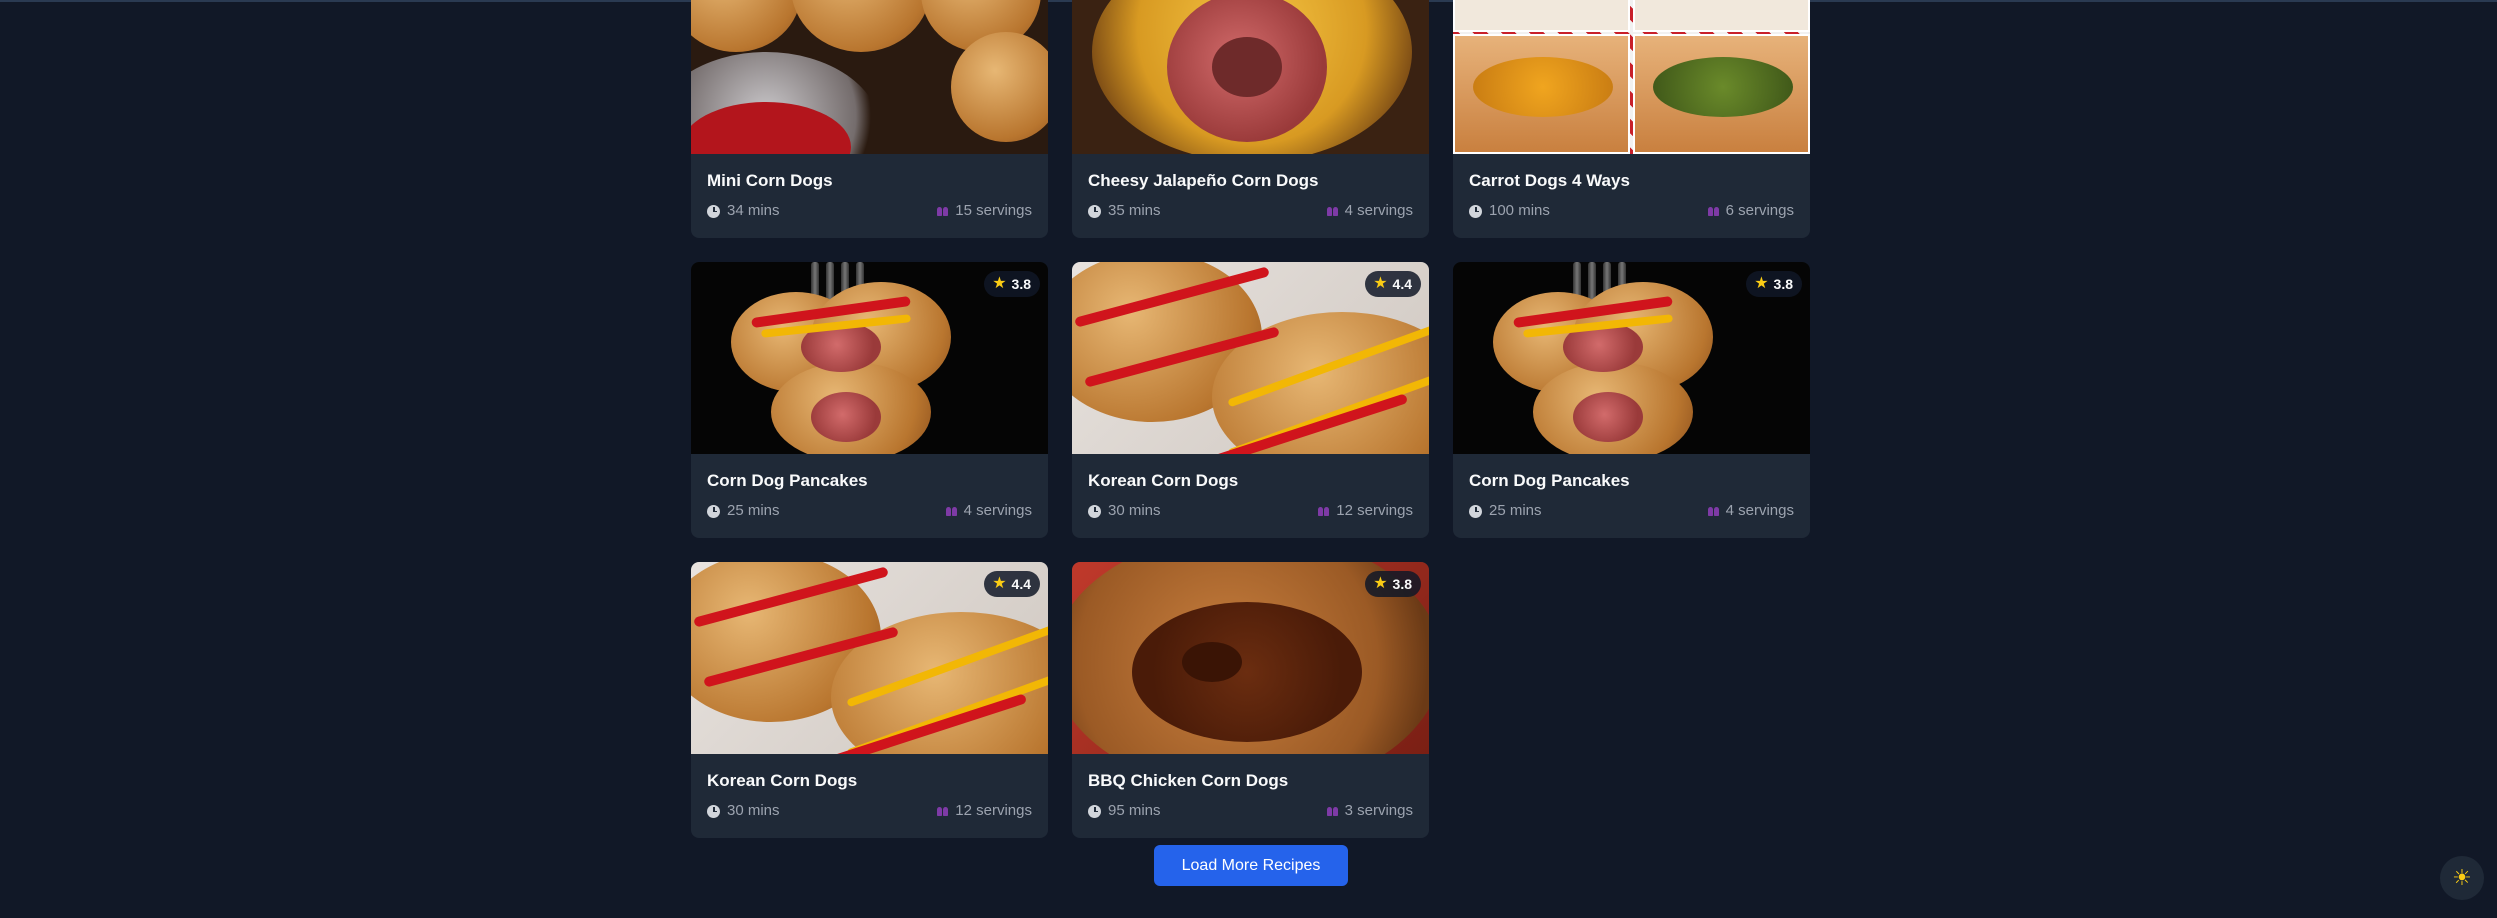 The image size is (2497, 918). Describe the element at coordinates (770, 180) in the screenshot. I see `recipe-title: Mini Corn Dogs` at that location.